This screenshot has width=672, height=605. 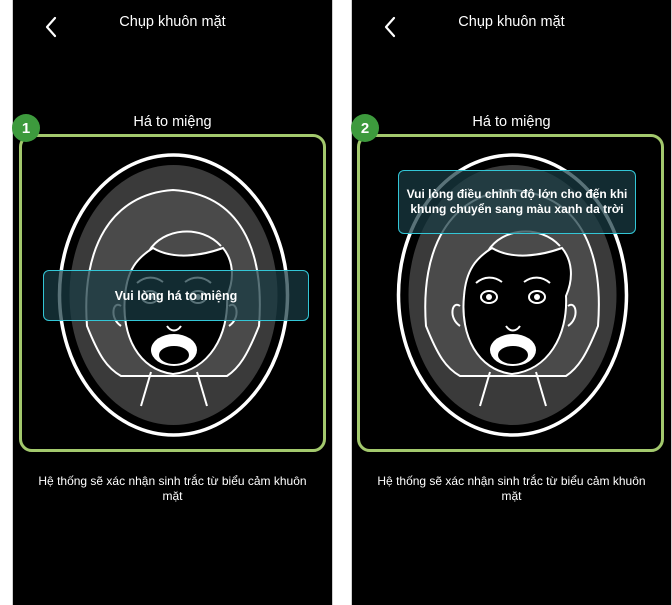 I want to click on step-badge-2: 2, so click(x=365, y=128).